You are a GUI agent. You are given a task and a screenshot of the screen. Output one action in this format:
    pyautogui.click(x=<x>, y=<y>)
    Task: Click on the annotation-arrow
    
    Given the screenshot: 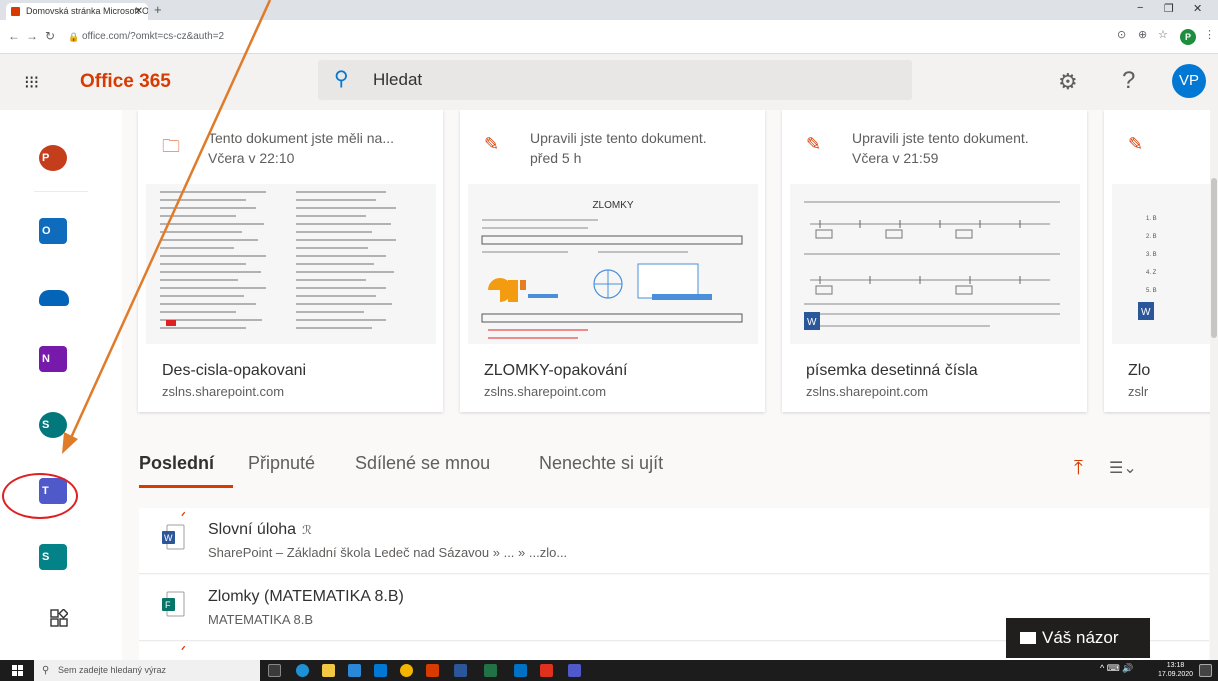 What is the action you would take?
    pyautogui.click(x=167, y=227)
    